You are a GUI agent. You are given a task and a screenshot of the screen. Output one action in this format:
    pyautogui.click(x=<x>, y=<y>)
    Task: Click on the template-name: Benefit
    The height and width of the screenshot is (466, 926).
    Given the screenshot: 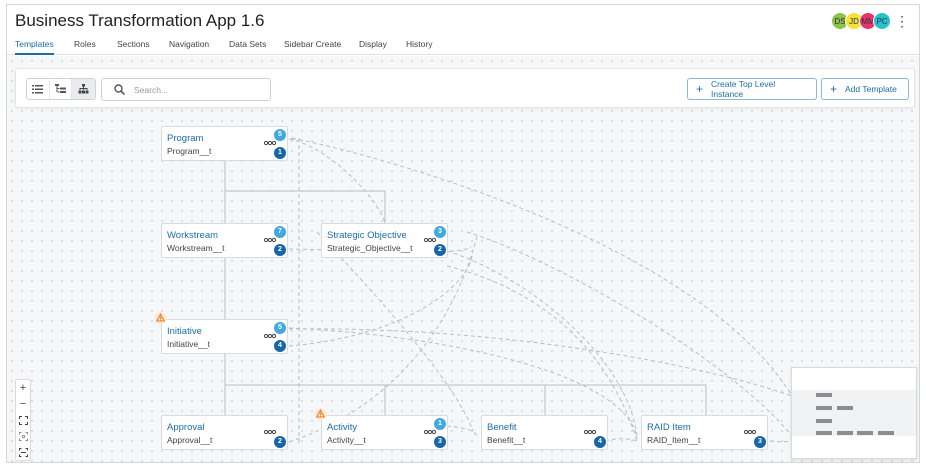 What is the action you would take?
    pyautogui.click(x=502, y=427)
    